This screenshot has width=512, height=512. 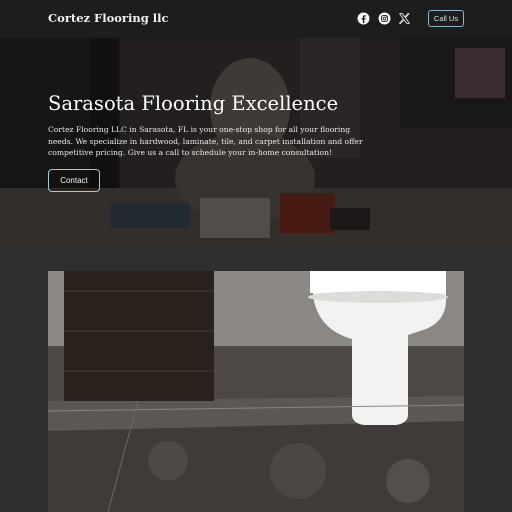 I want to click on x-icon, so click(x=404, y=18).